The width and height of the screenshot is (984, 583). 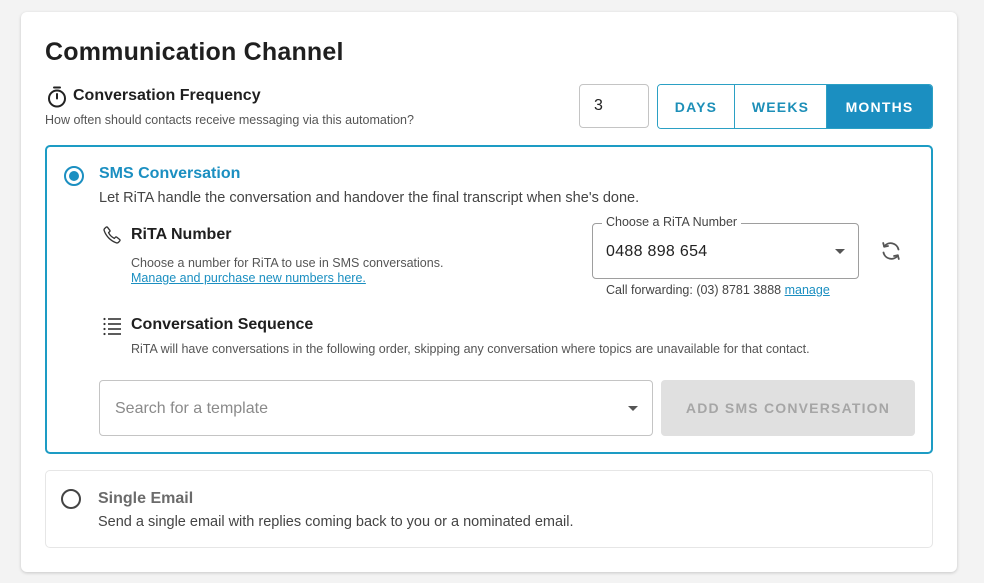 I want to click on list-icon, so click(x=112, y=326).